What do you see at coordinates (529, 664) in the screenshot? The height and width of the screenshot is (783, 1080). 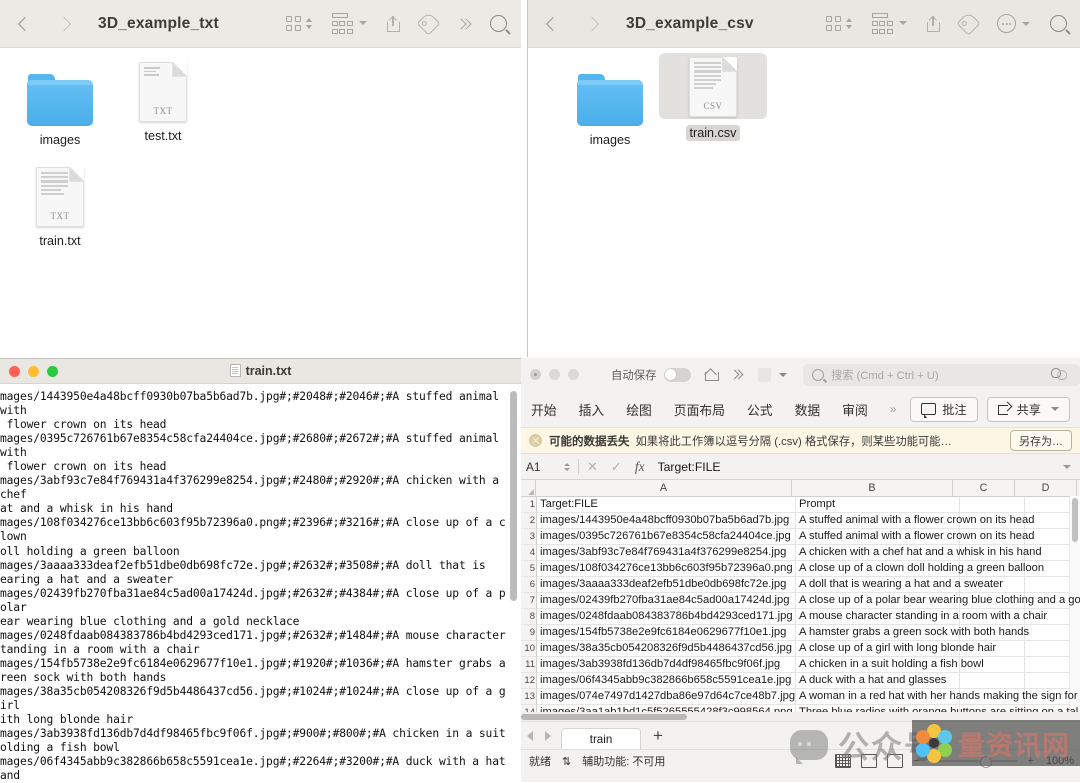 I see `row-header: 11` at bounding box center [529, 664].